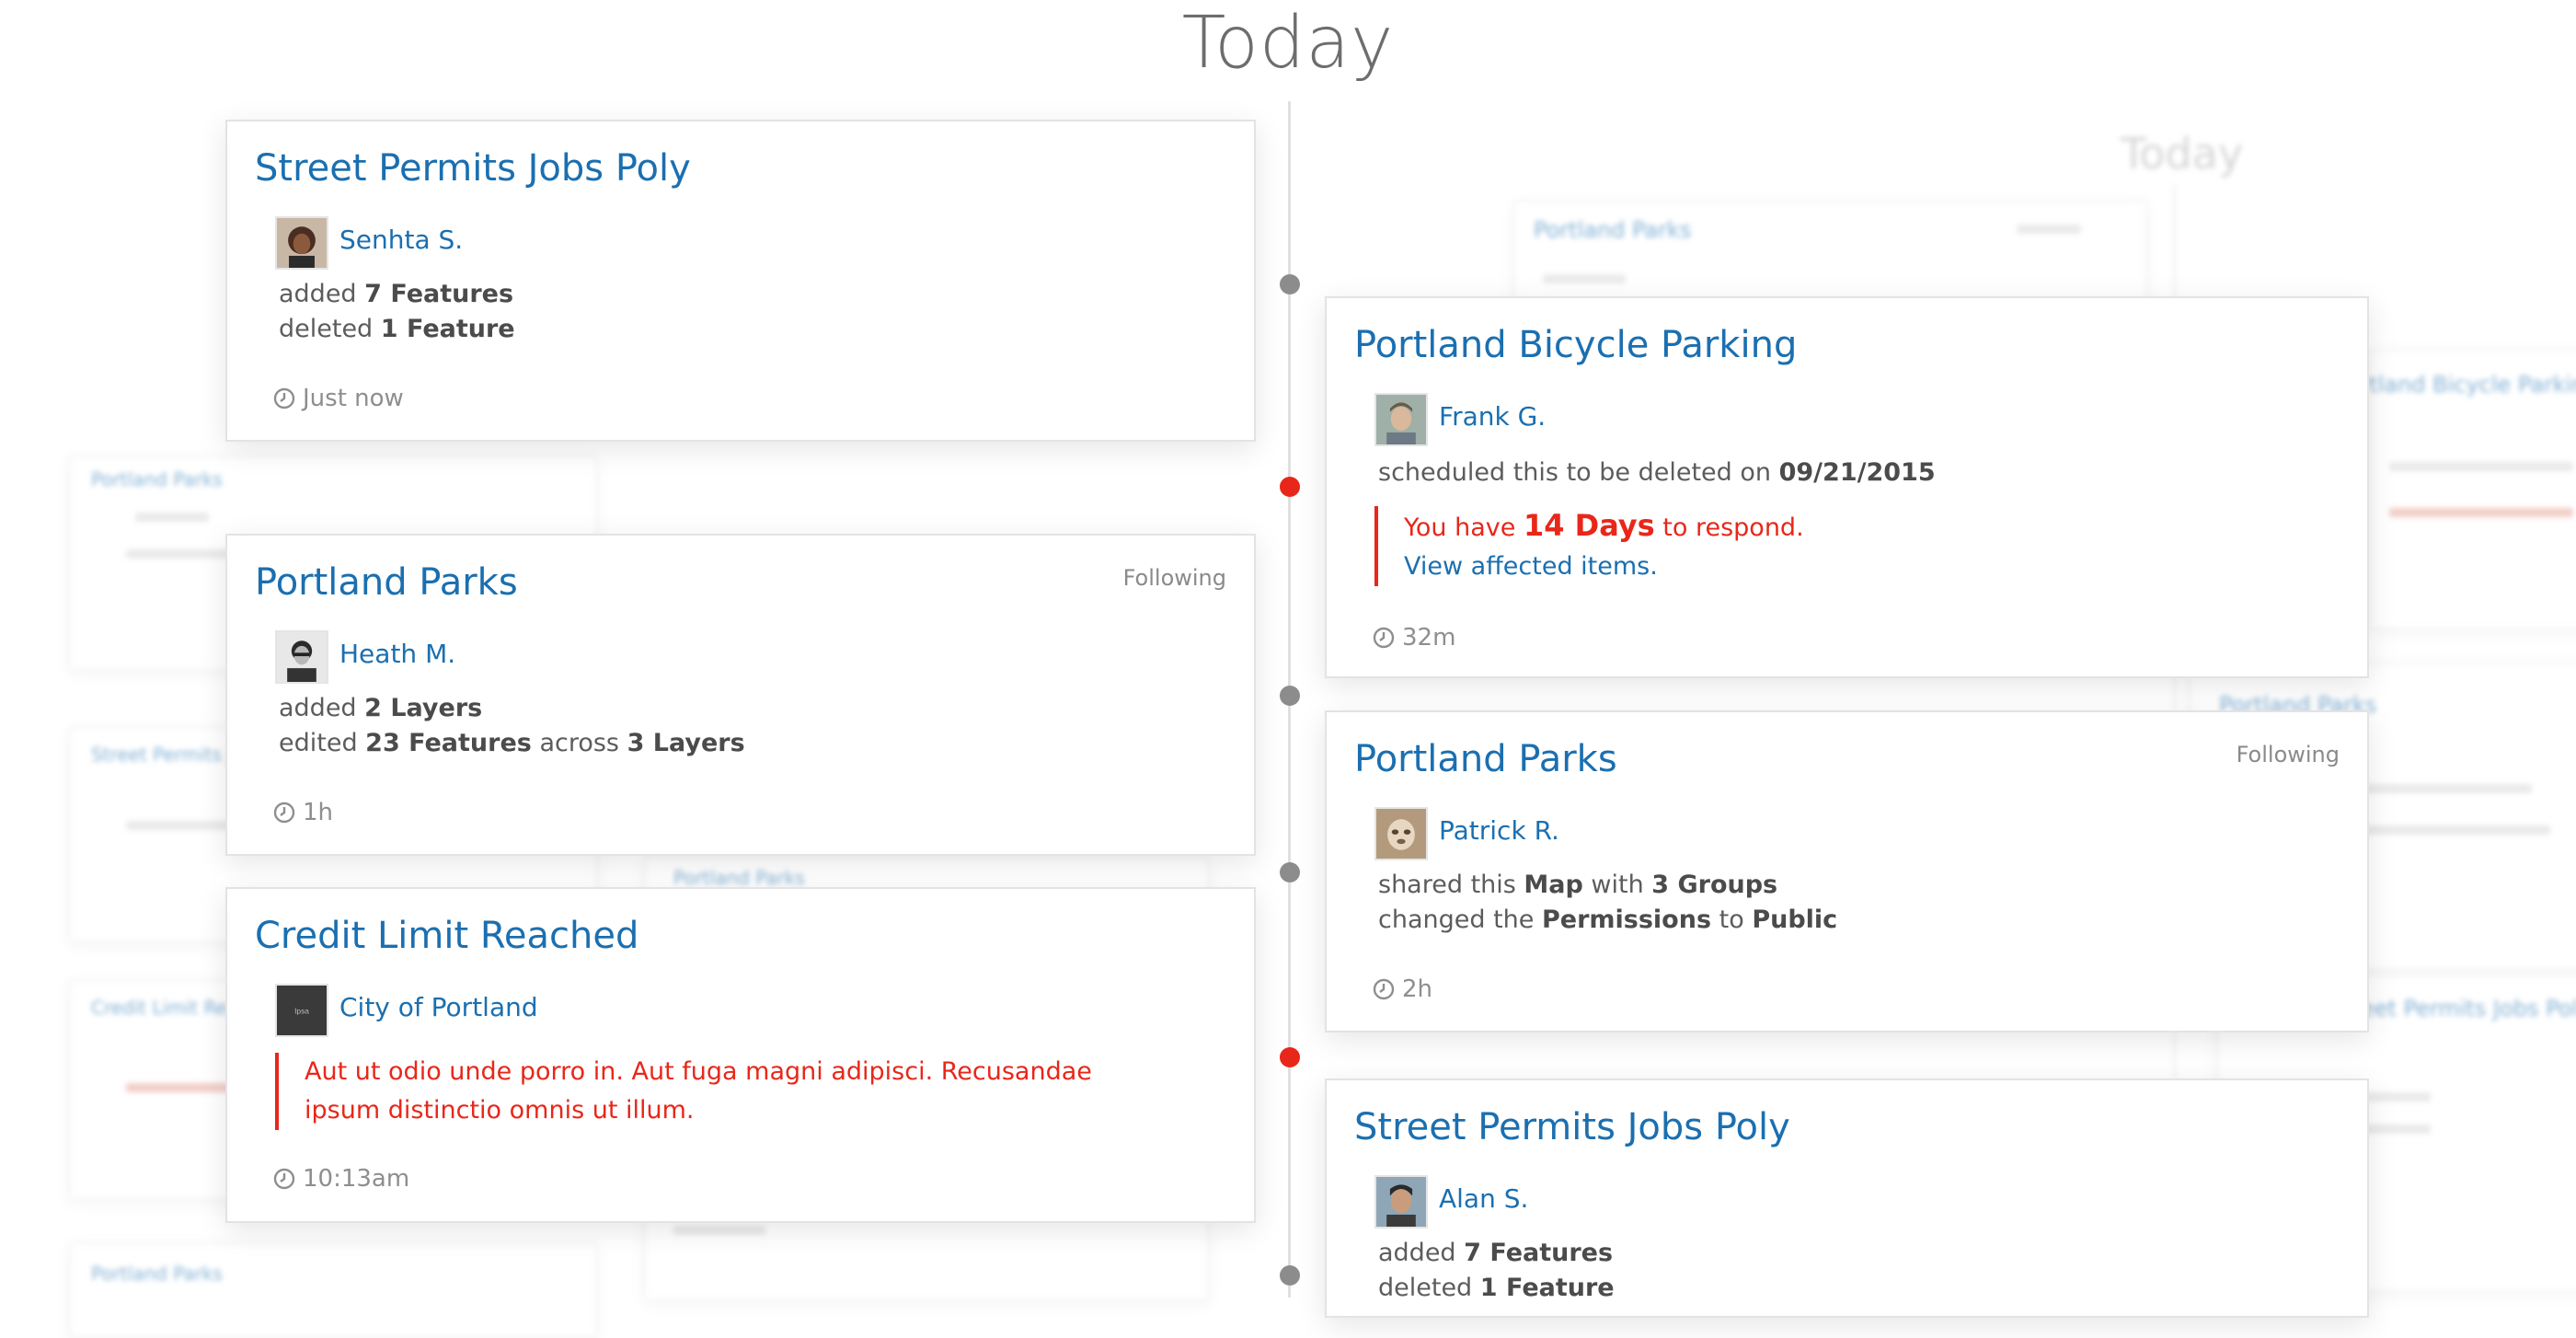 The image size is (2576, 1338). I want to click on timestamp: 32m, so click(1414, 638).